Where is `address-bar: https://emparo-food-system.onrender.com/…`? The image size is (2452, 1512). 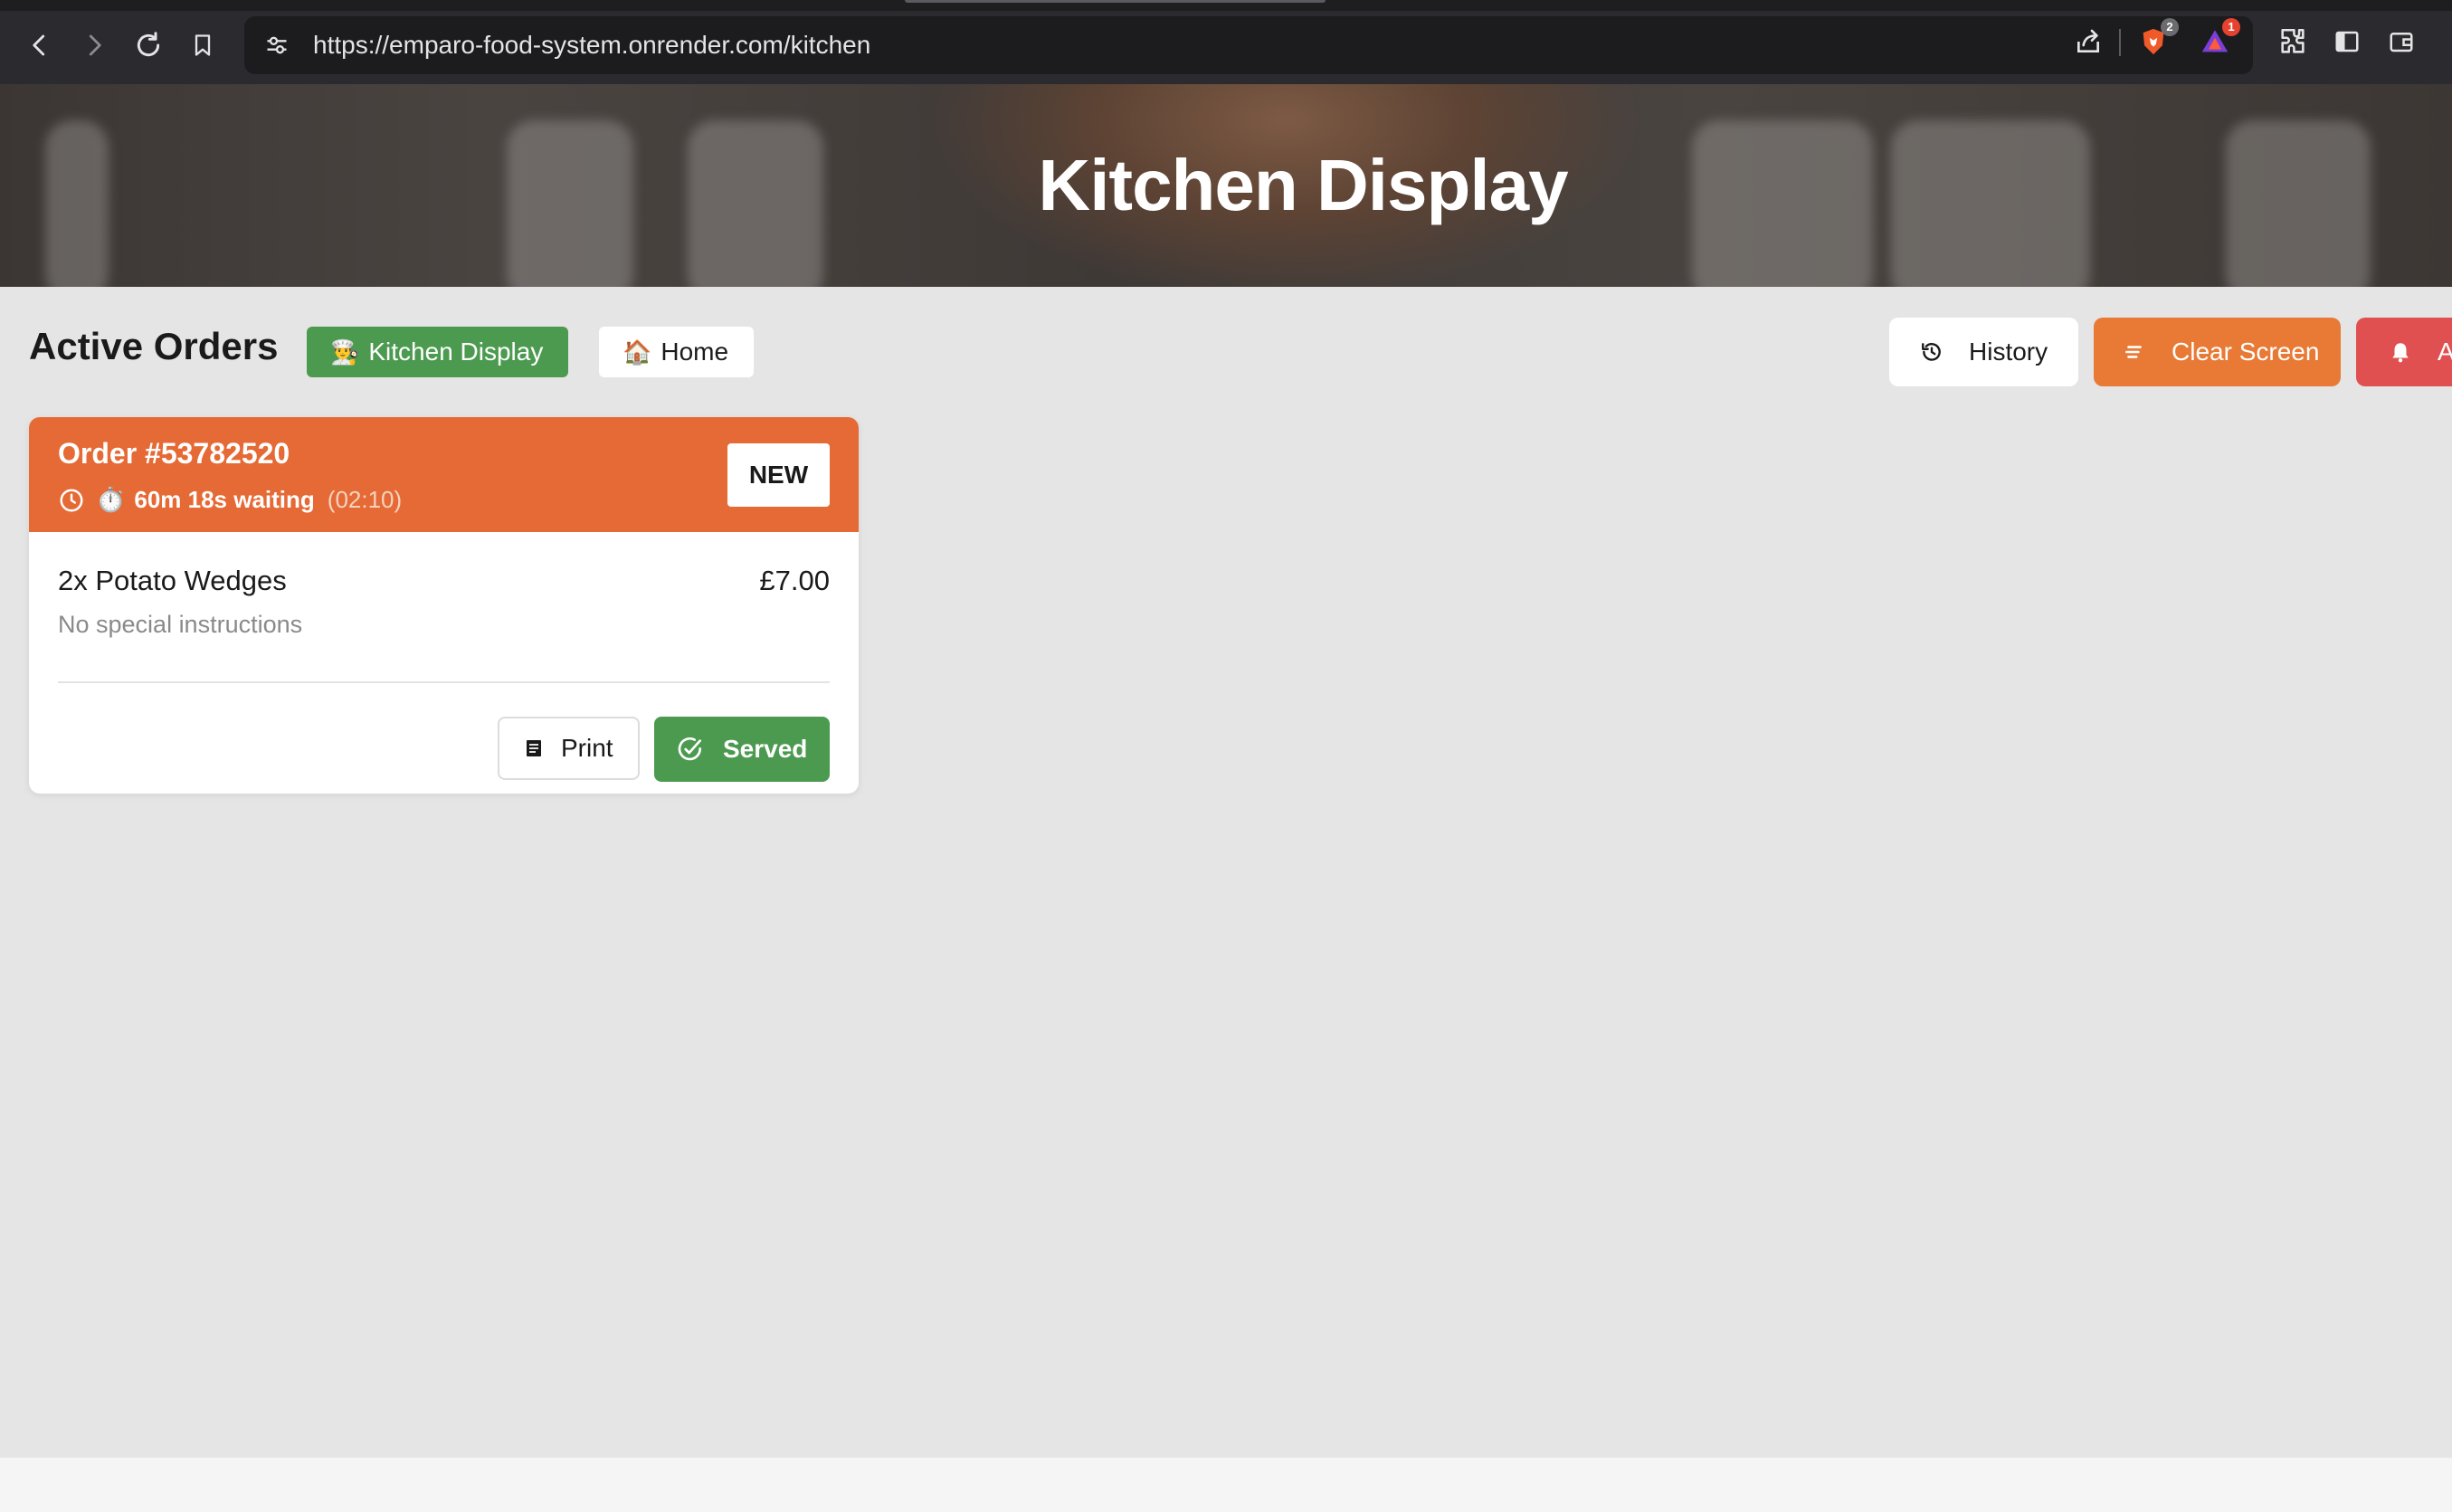
address-bar: https://emparo-food-system.onrender.com/… is located at coordinates (1248, 45).